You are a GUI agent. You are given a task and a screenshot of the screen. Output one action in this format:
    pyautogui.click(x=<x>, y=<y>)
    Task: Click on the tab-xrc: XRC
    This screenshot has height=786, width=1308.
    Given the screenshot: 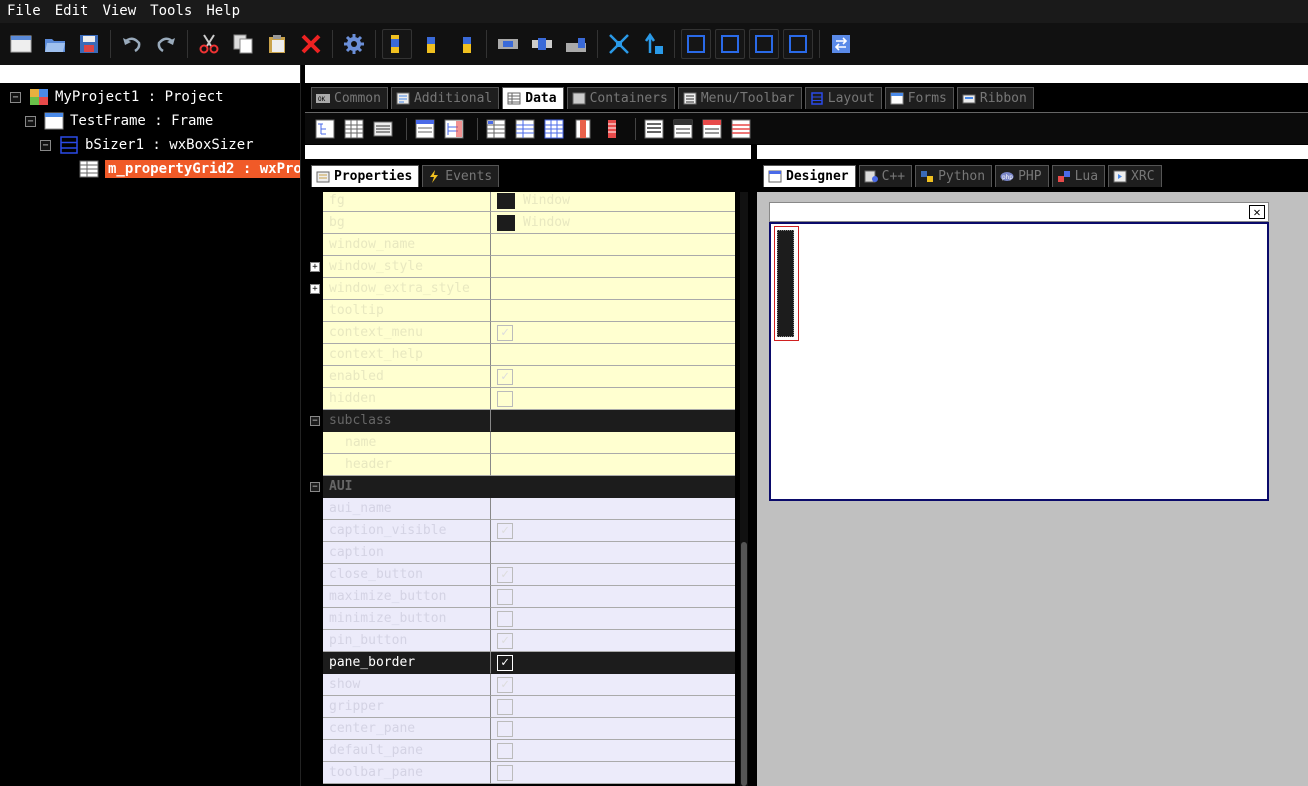 What is the action you would take?
    pyautogui.click(x=1135, y=176)
    